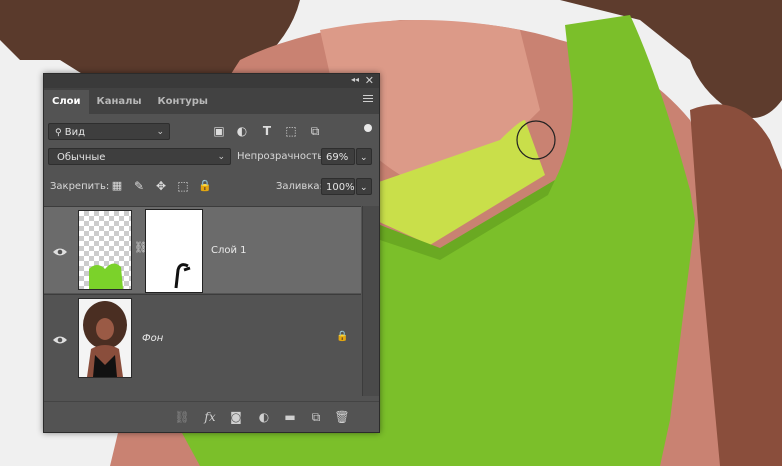  Describe the element at coordinates (75, 132) in the screenshot. I see `layer-filter-label: Вид` at that location.